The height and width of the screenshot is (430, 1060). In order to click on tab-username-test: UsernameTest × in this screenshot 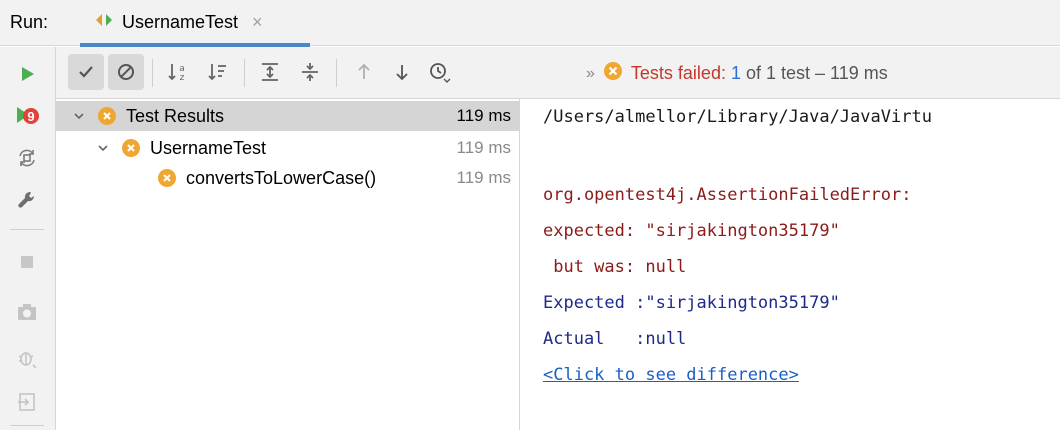, I will do `click(195, 23)`.